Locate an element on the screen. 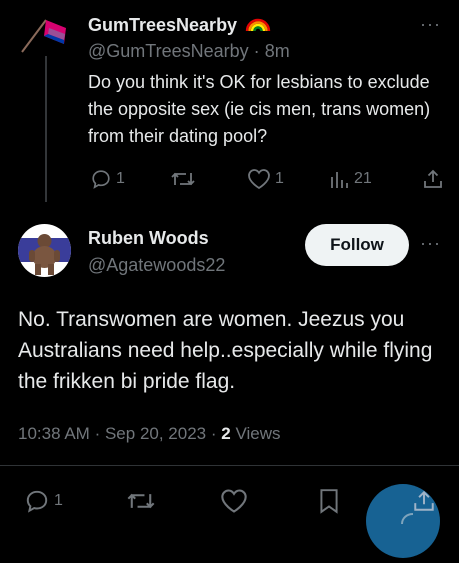 This screenshot has width=459, height=563. tweet1-meta: @GumTreesNearby · 8m is located at coordinates (189, 51).